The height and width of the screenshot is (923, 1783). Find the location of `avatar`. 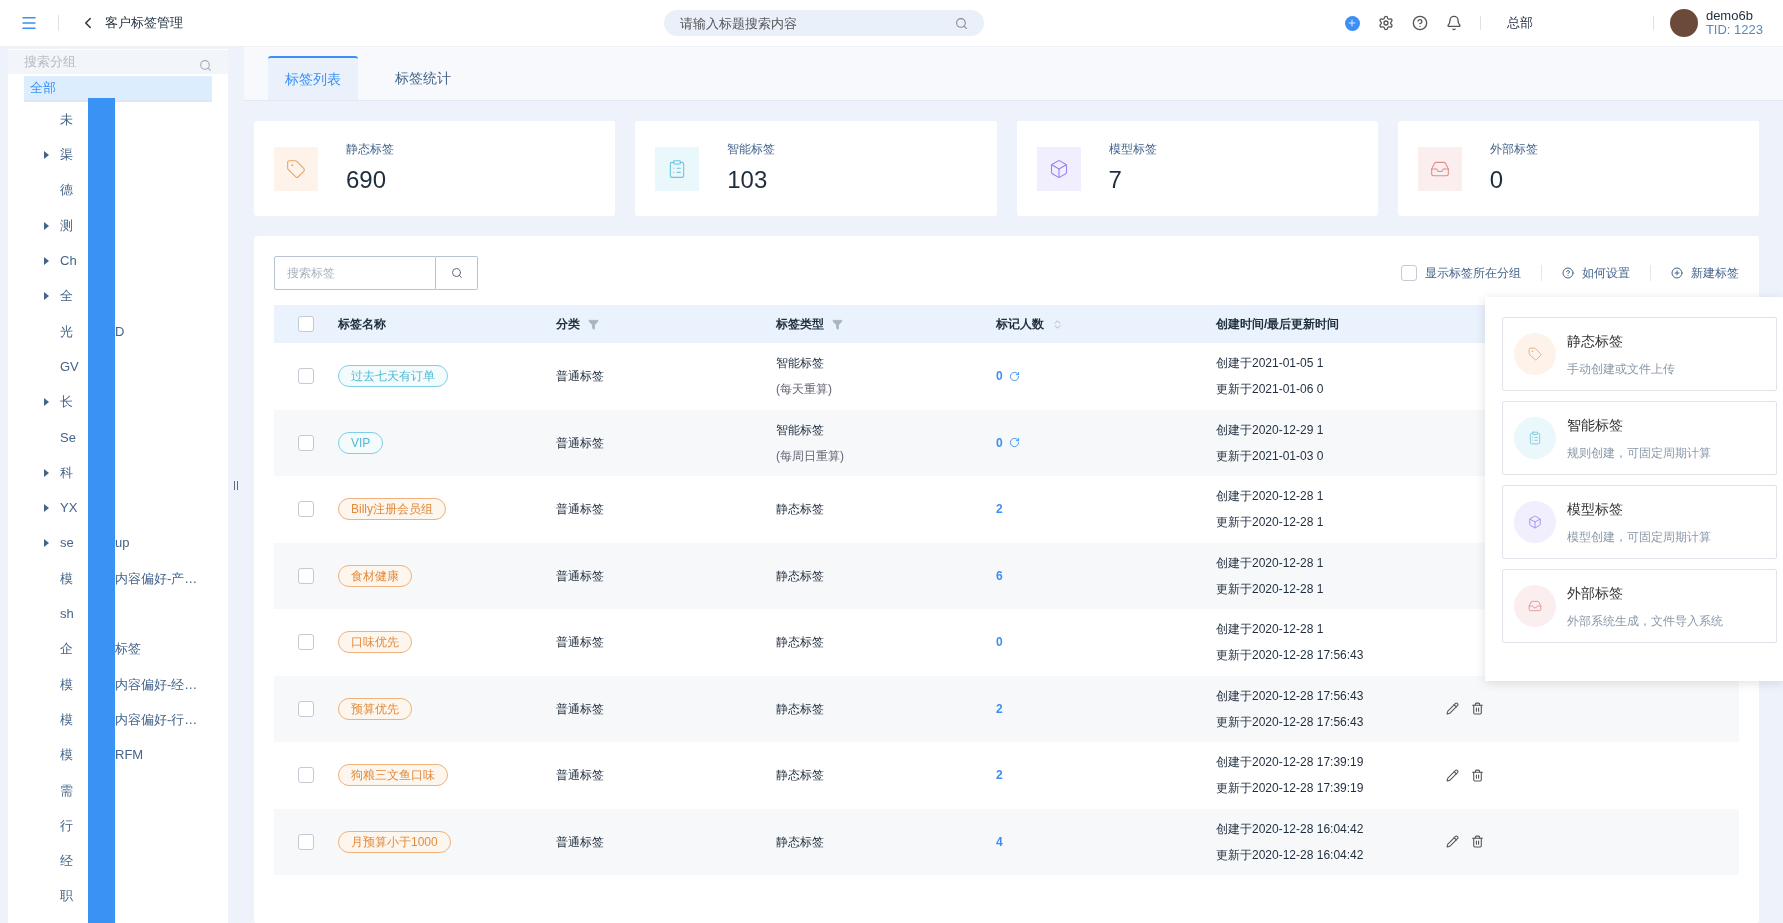

avatar is located at coordinates (1683, 23).